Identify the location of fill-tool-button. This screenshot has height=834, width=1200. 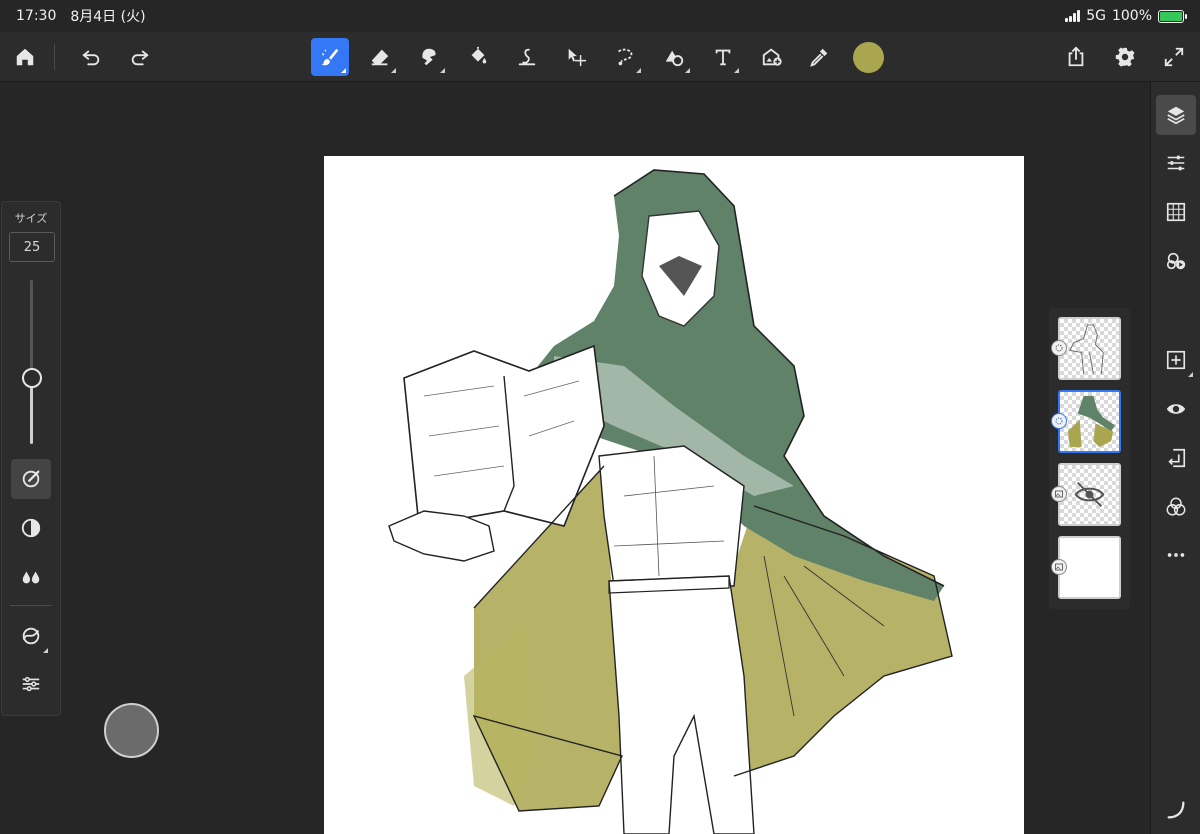
(478, 57).